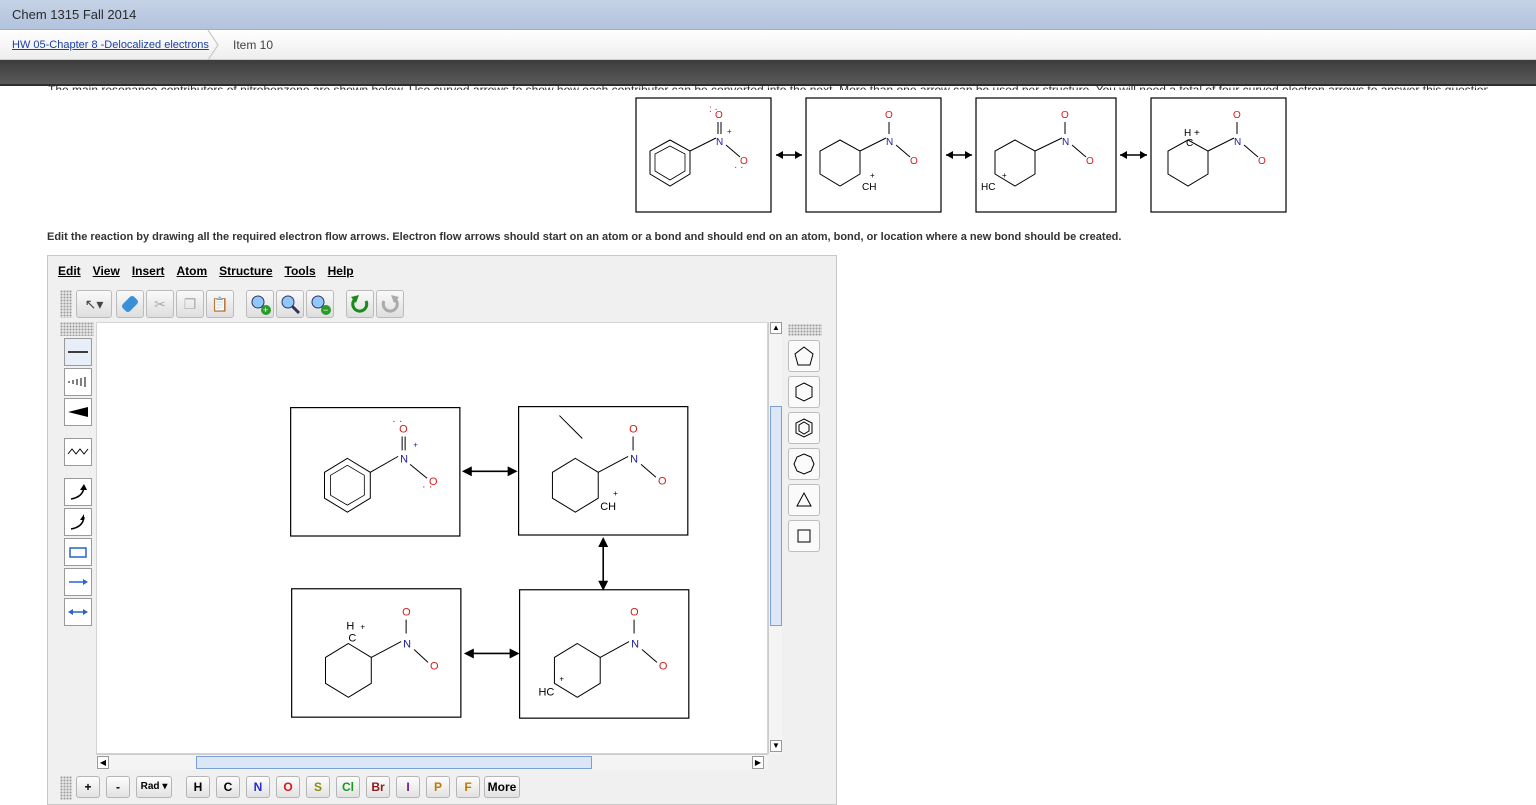 The height and width of the screenshot is (805, 1536). I want to click on atom-button-plus: +, so click(88, 787).